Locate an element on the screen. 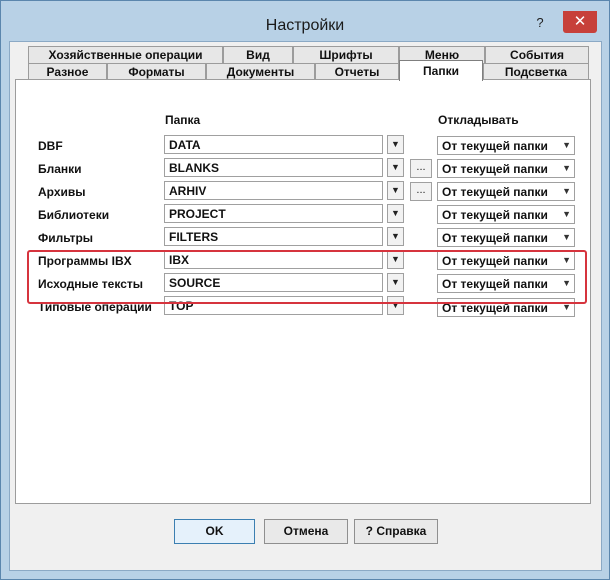 The height and width of the screenshot is (580, 610). folder-input-filters is located at coordinates (273, 236).